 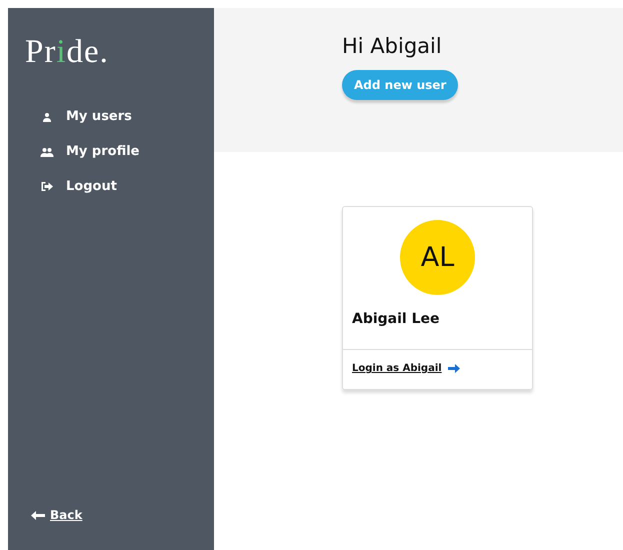 I want to click on logo: Pride., so click(x=67, y=52).